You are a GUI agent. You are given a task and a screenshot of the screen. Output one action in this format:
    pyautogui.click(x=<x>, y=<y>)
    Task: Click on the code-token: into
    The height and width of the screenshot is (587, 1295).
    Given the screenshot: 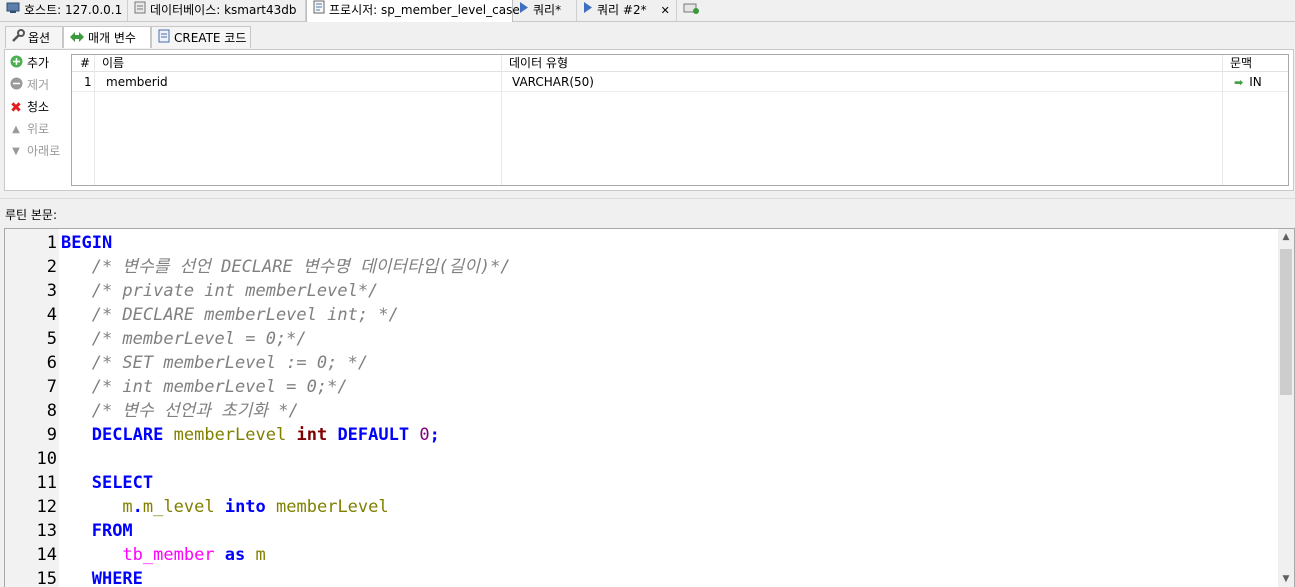 What is the action you would take?
    pyautogui.click(x=245, y=507)
    